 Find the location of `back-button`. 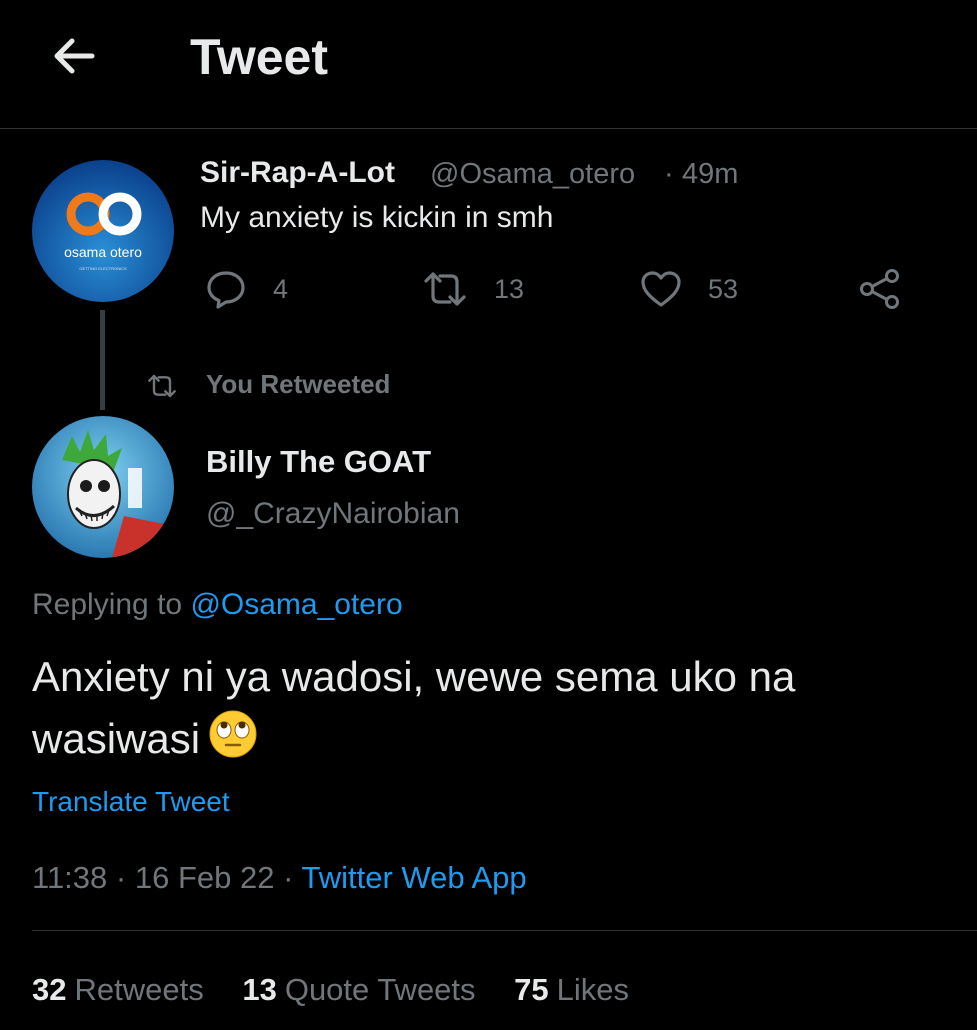

back-button is located at coordinates (74, 56).